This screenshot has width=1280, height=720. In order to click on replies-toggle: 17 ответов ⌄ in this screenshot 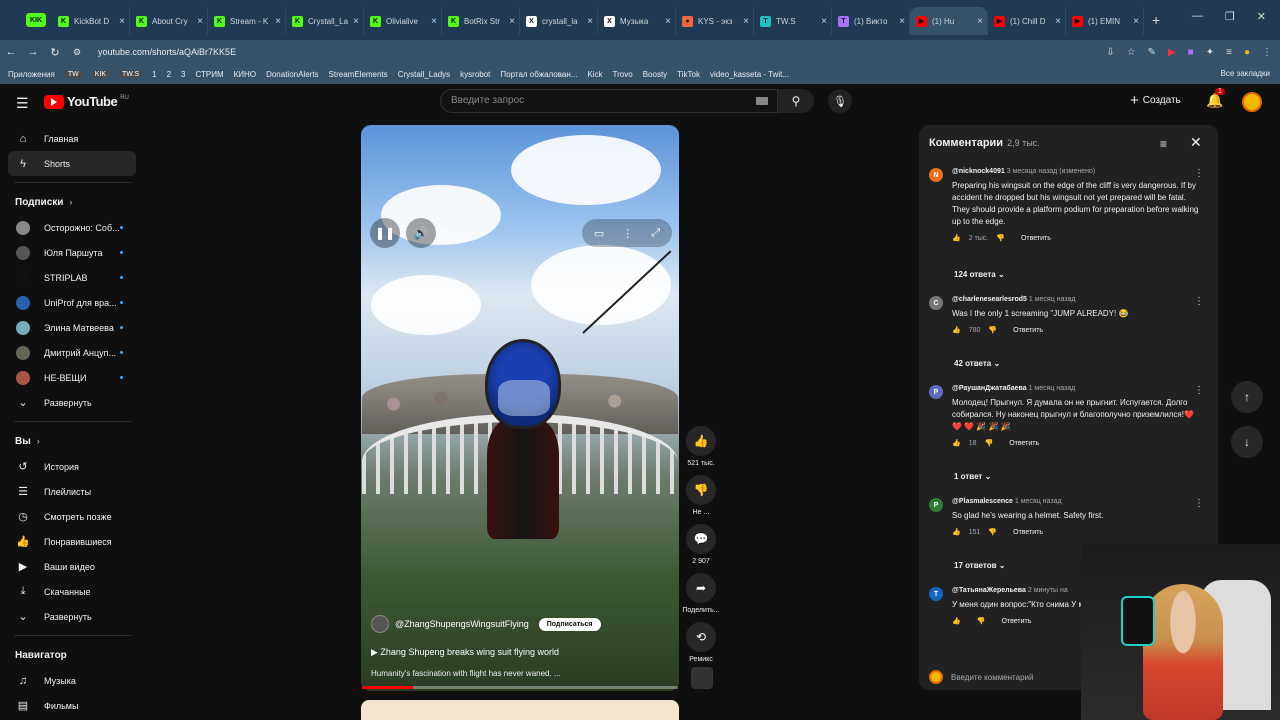, I will do `click(979, 565)`.